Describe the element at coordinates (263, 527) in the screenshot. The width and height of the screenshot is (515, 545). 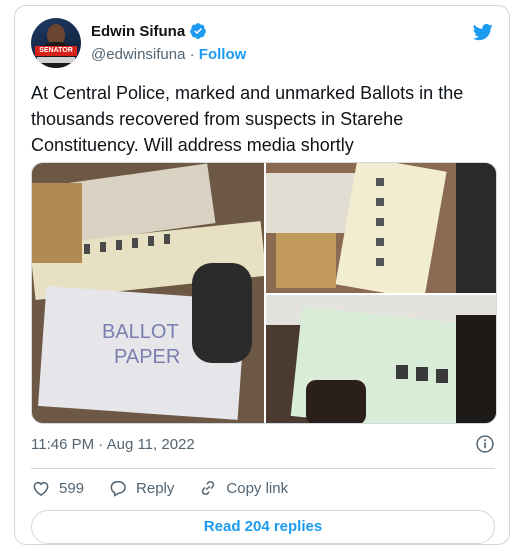
I see `read-replies-button: Read 204 replies` at that location.